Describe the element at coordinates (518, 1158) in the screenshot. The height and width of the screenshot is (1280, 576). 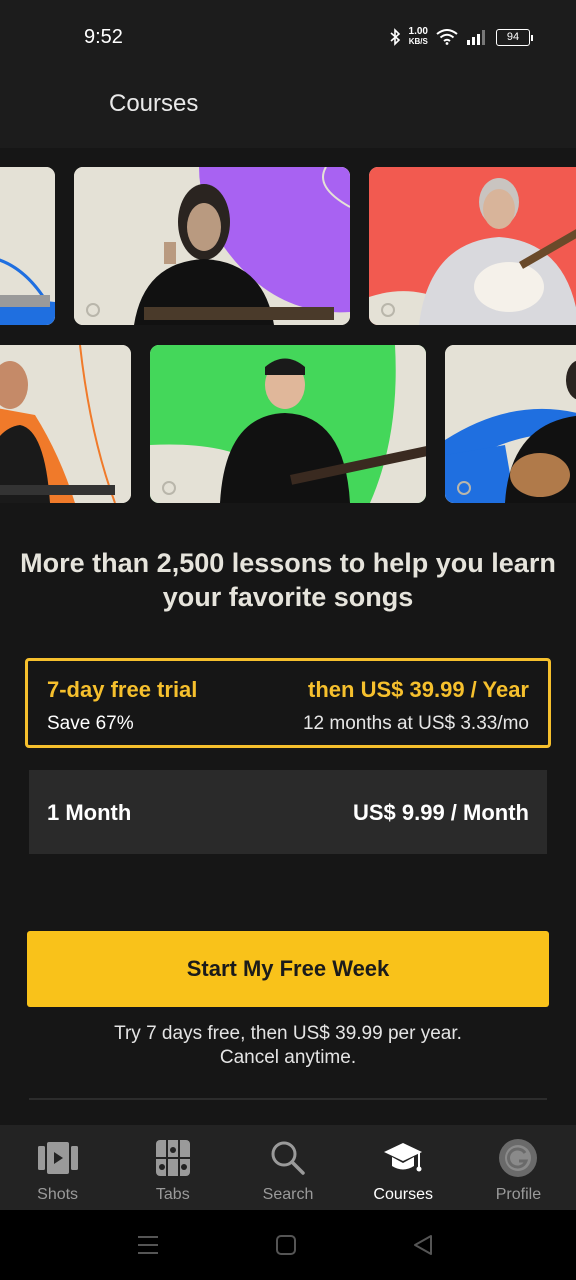
I see `profile-avatar-icon` at that location.